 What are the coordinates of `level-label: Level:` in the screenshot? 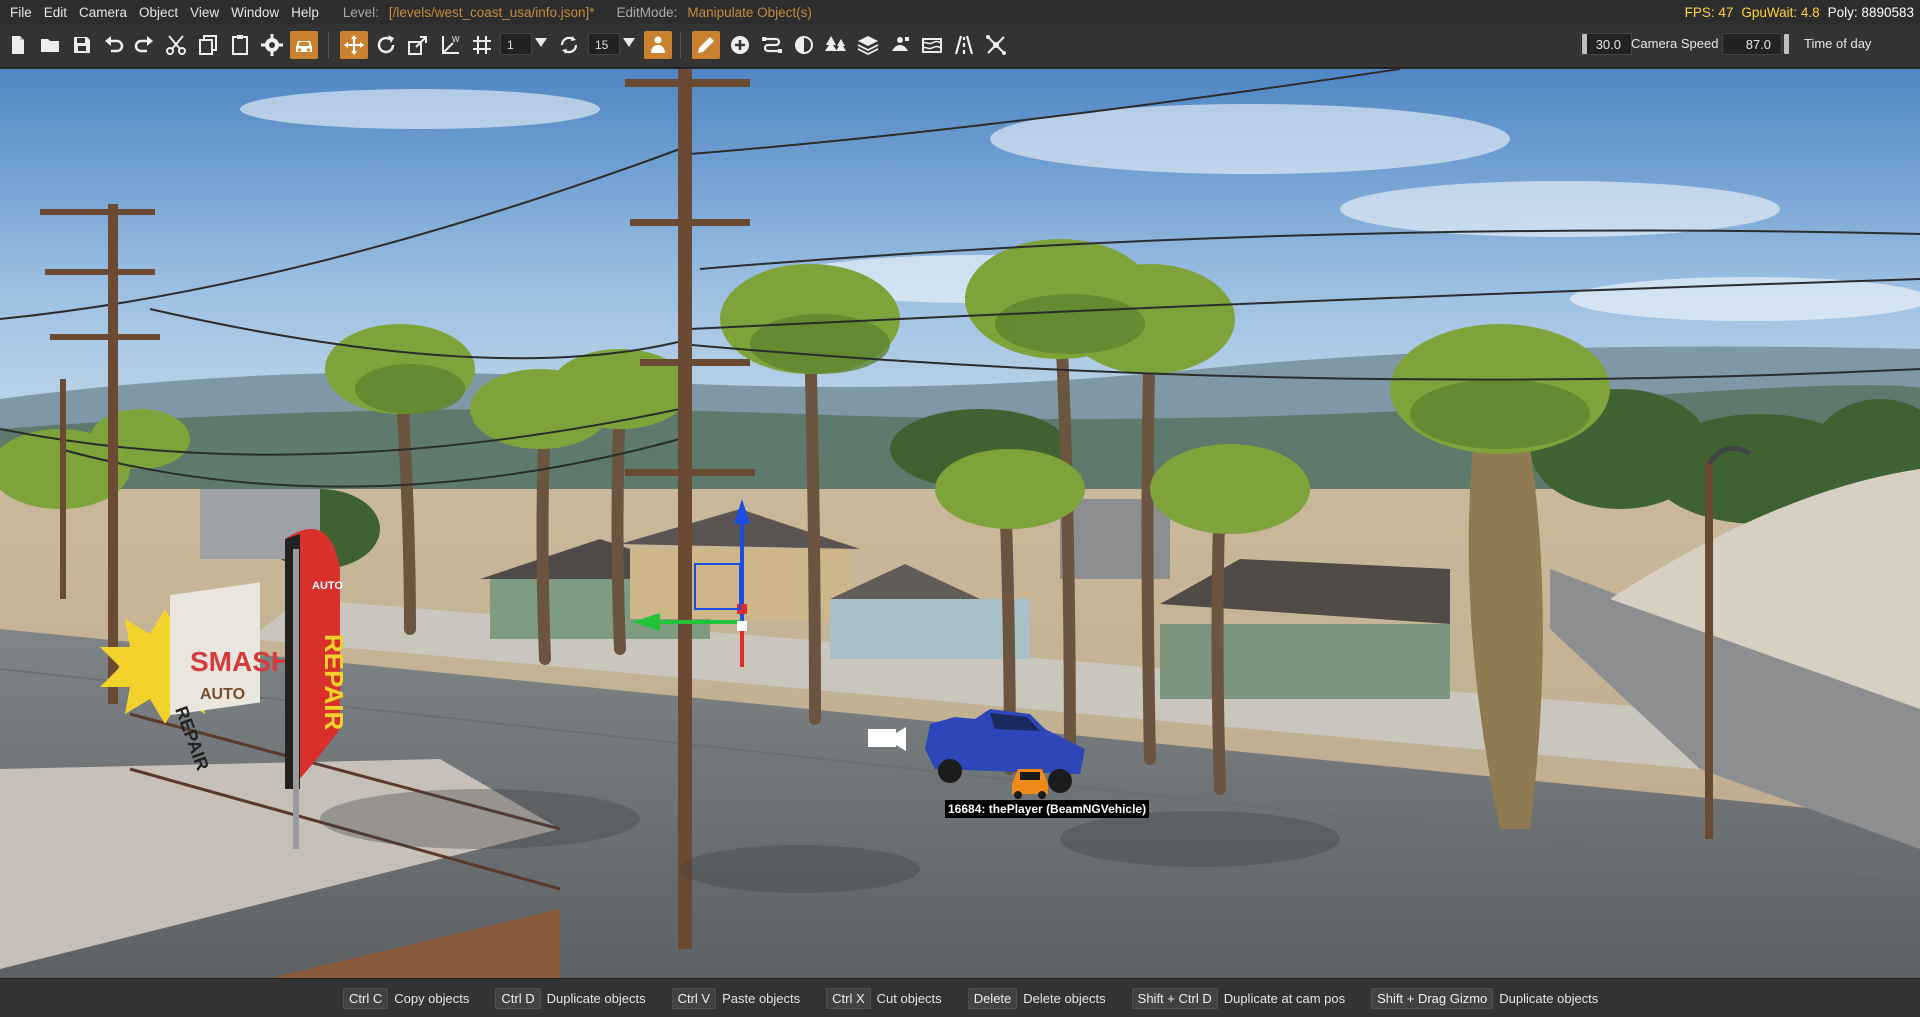 It's located at (360, 12).